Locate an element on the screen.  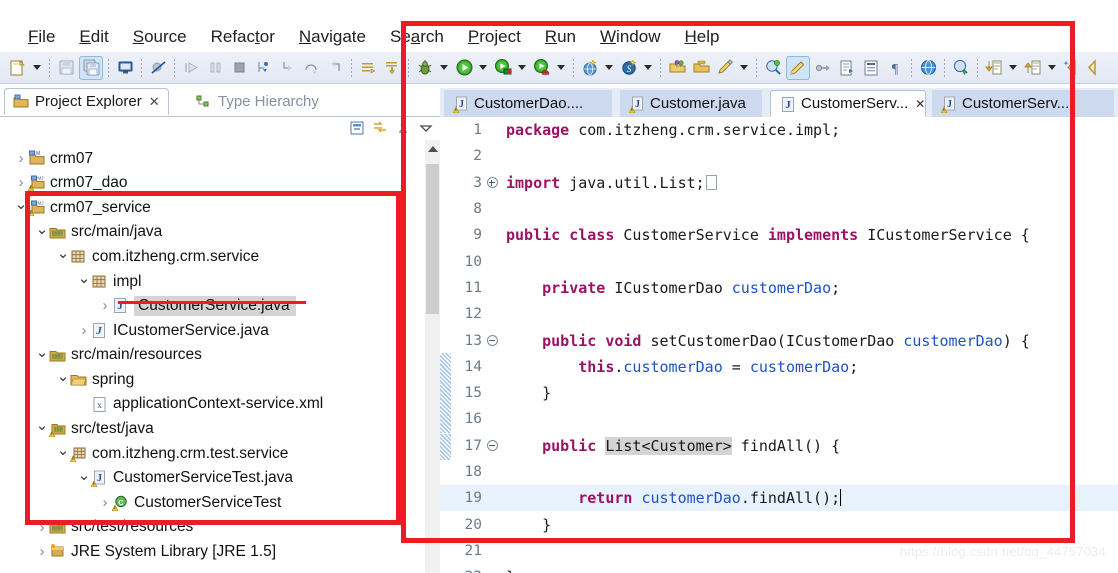
coverage-icon is located at coordinates (542, 68).